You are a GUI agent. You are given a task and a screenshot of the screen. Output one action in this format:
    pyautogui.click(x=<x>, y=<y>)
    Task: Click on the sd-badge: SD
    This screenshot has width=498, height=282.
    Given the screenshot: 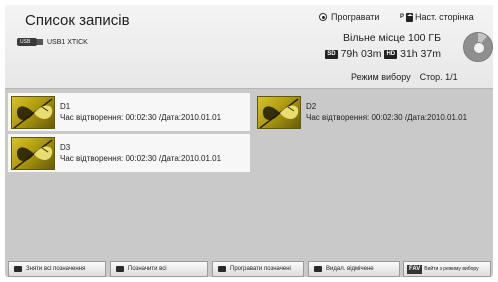 What is the action you would take?
    pyautogui.click(x=331, y=54)
    